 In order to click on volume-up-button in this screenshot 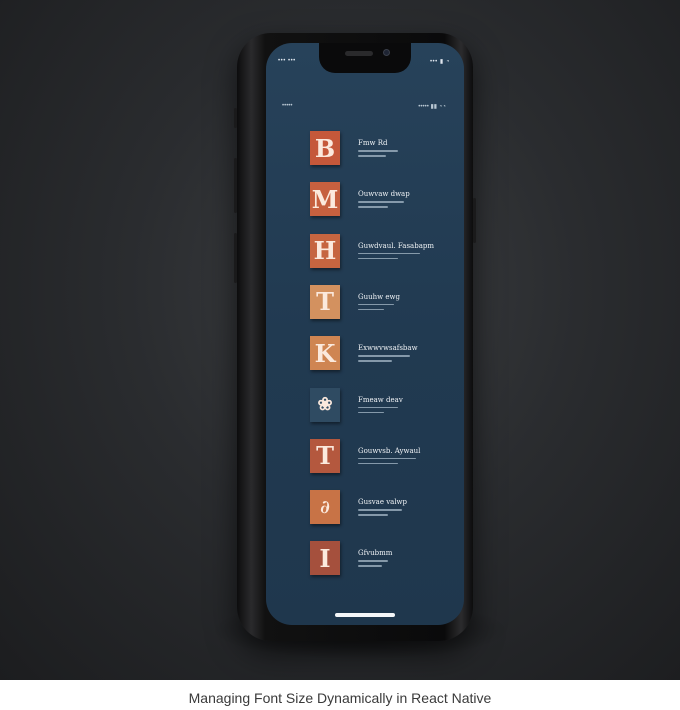, I will do `click(235, 185)`.